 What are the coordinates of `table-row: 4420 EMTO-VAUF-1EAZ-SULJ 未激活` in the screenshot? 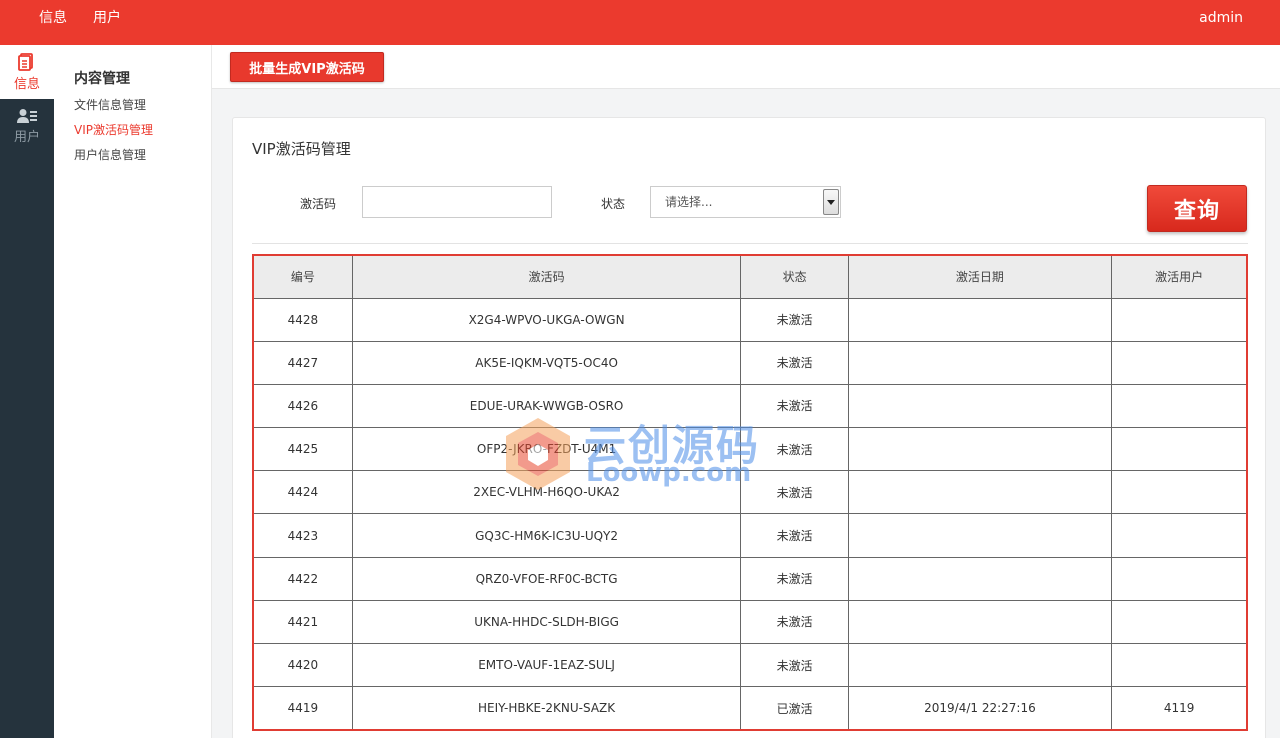 It's located at (750, 665).